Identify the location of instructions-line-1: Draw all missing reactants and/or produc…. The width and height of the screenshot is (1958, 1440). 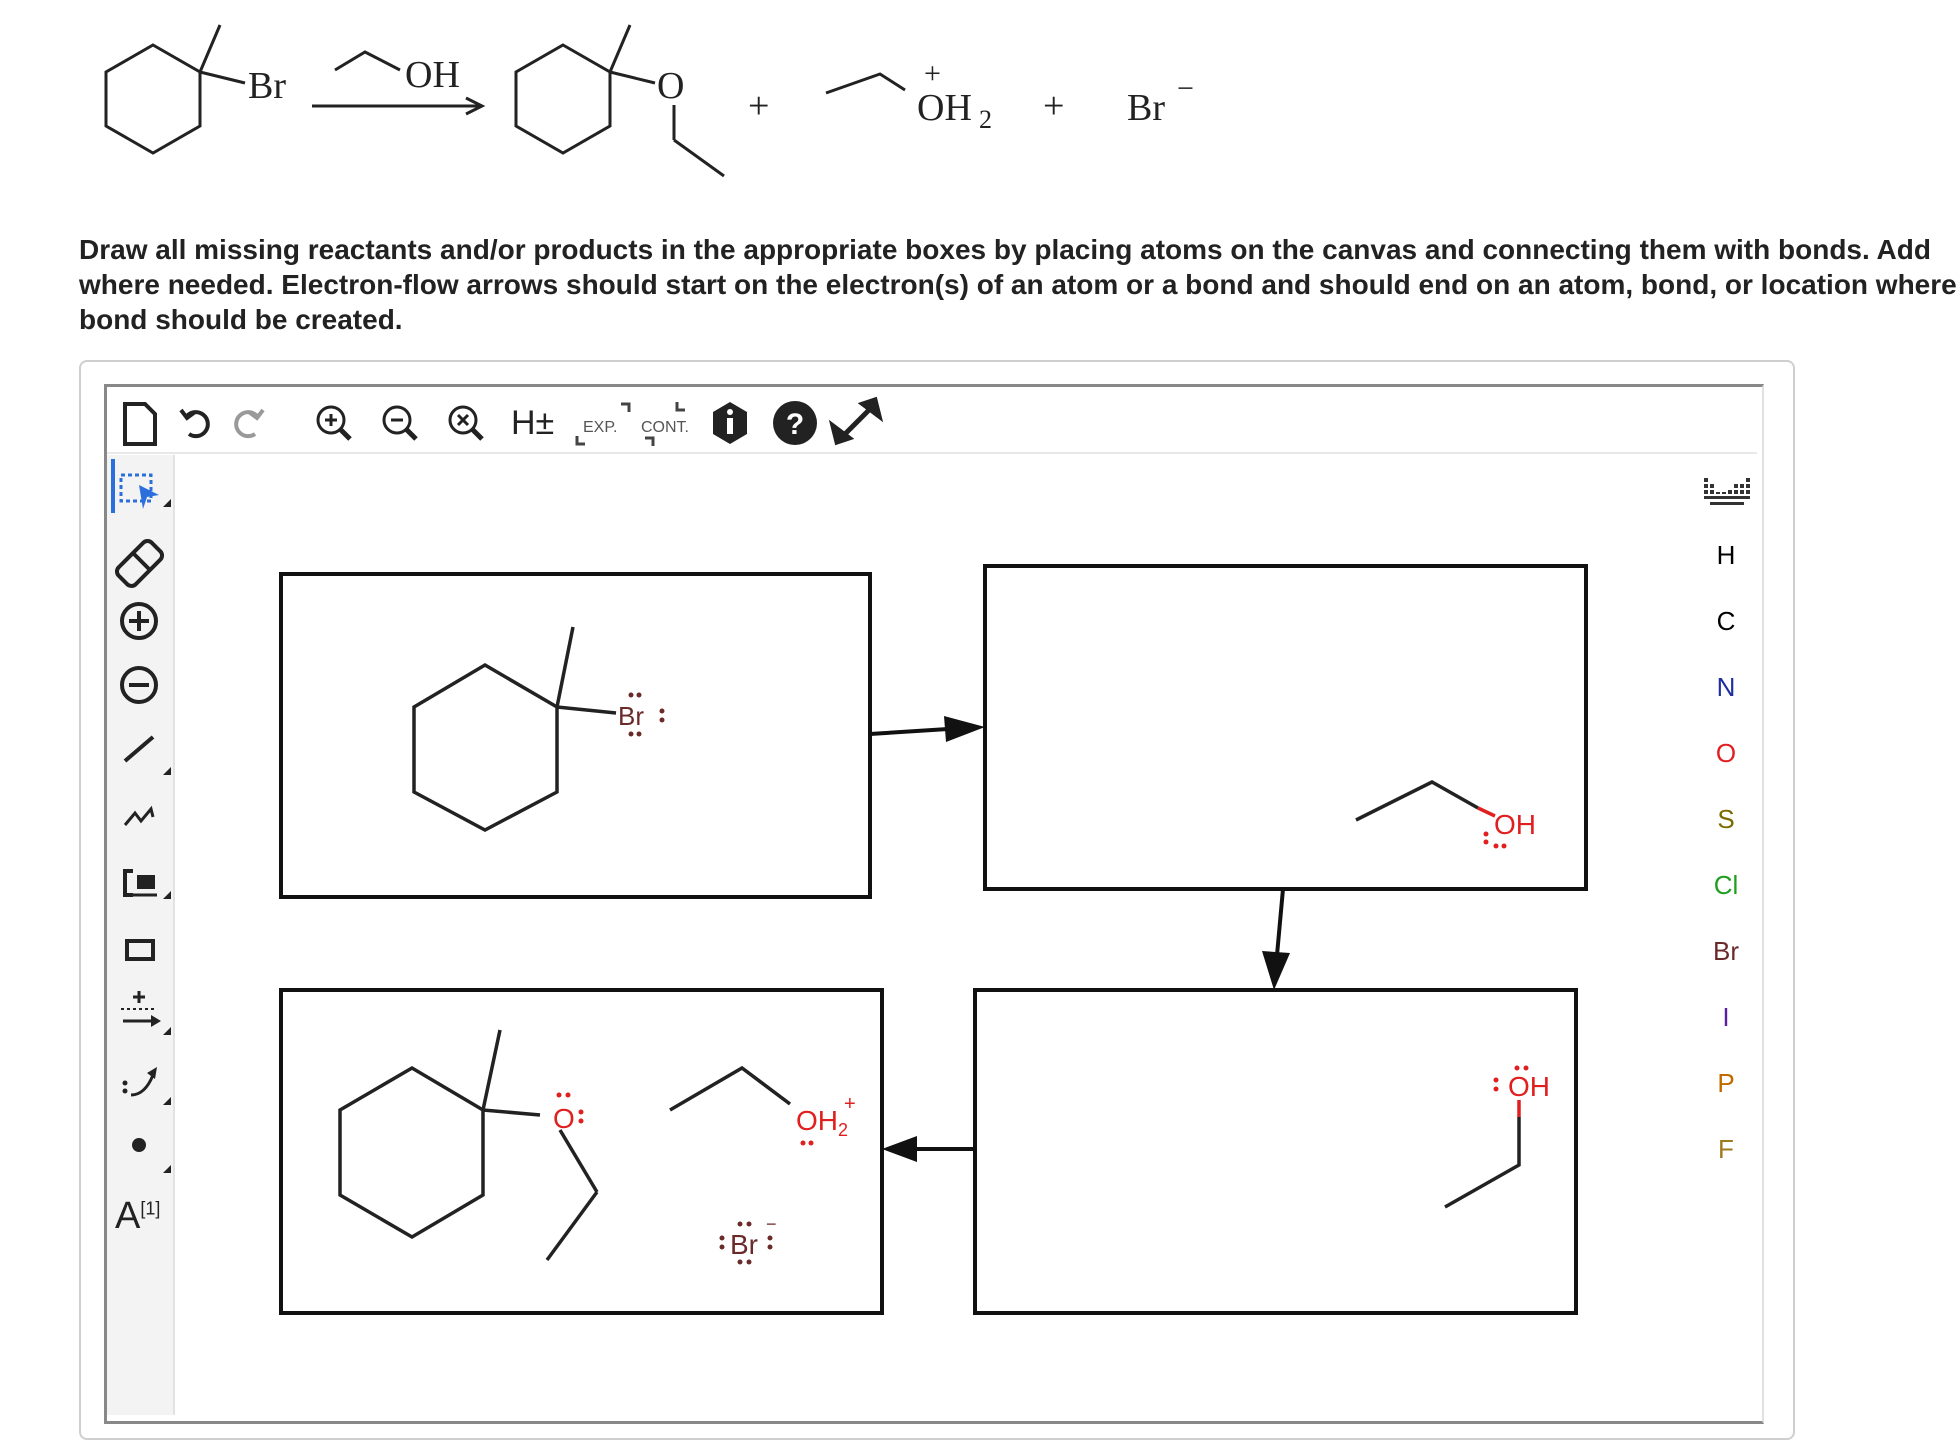
(1005, 249).